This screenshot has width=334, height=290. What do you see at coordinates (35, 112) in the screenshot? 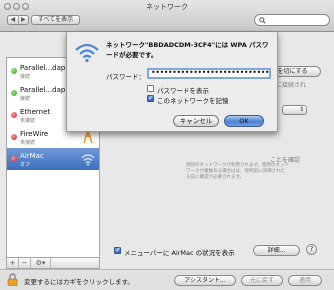
I see `service-name: Ethernet` at bounding box center [35, 112].